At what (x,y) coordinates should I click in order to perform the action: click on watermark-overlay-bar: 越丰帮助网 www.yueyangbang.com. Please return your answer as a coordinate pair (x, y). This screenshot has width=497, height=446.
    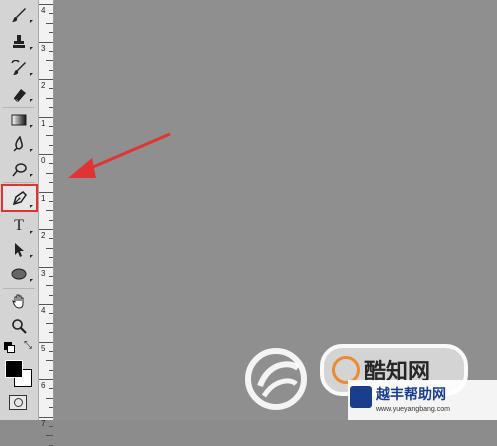
    Looking at the image, I should click on (422, 400).